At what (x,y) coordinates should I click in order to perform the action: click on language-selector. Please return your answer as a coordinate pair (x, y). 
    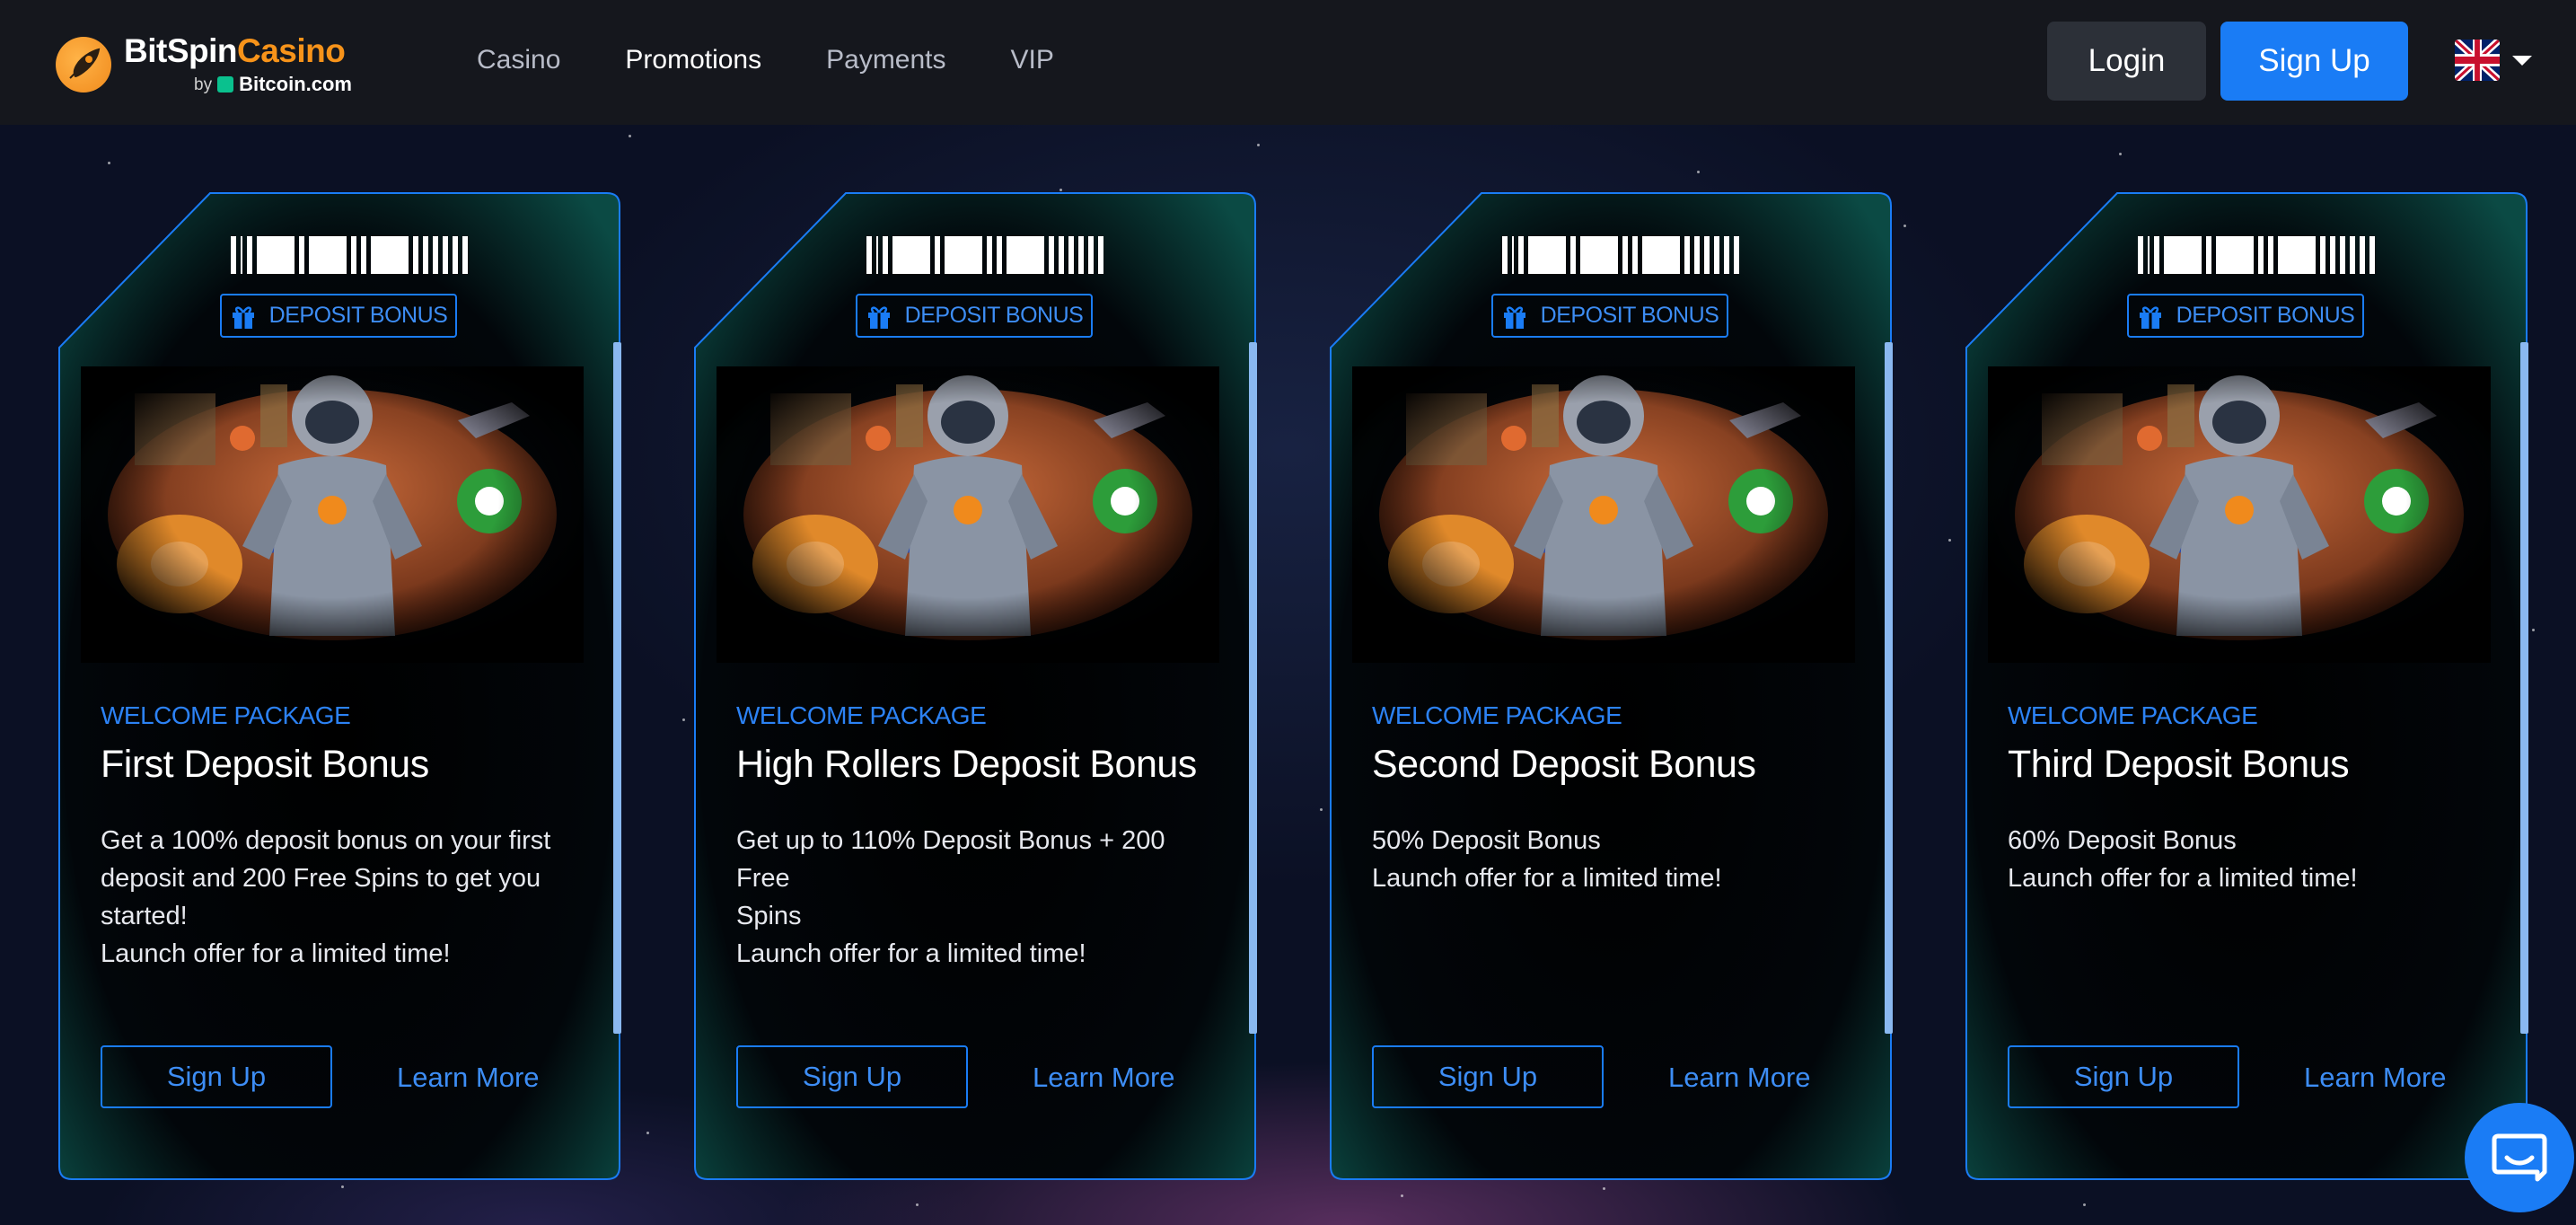
    Looking at the image, I should click on (2493, 61).